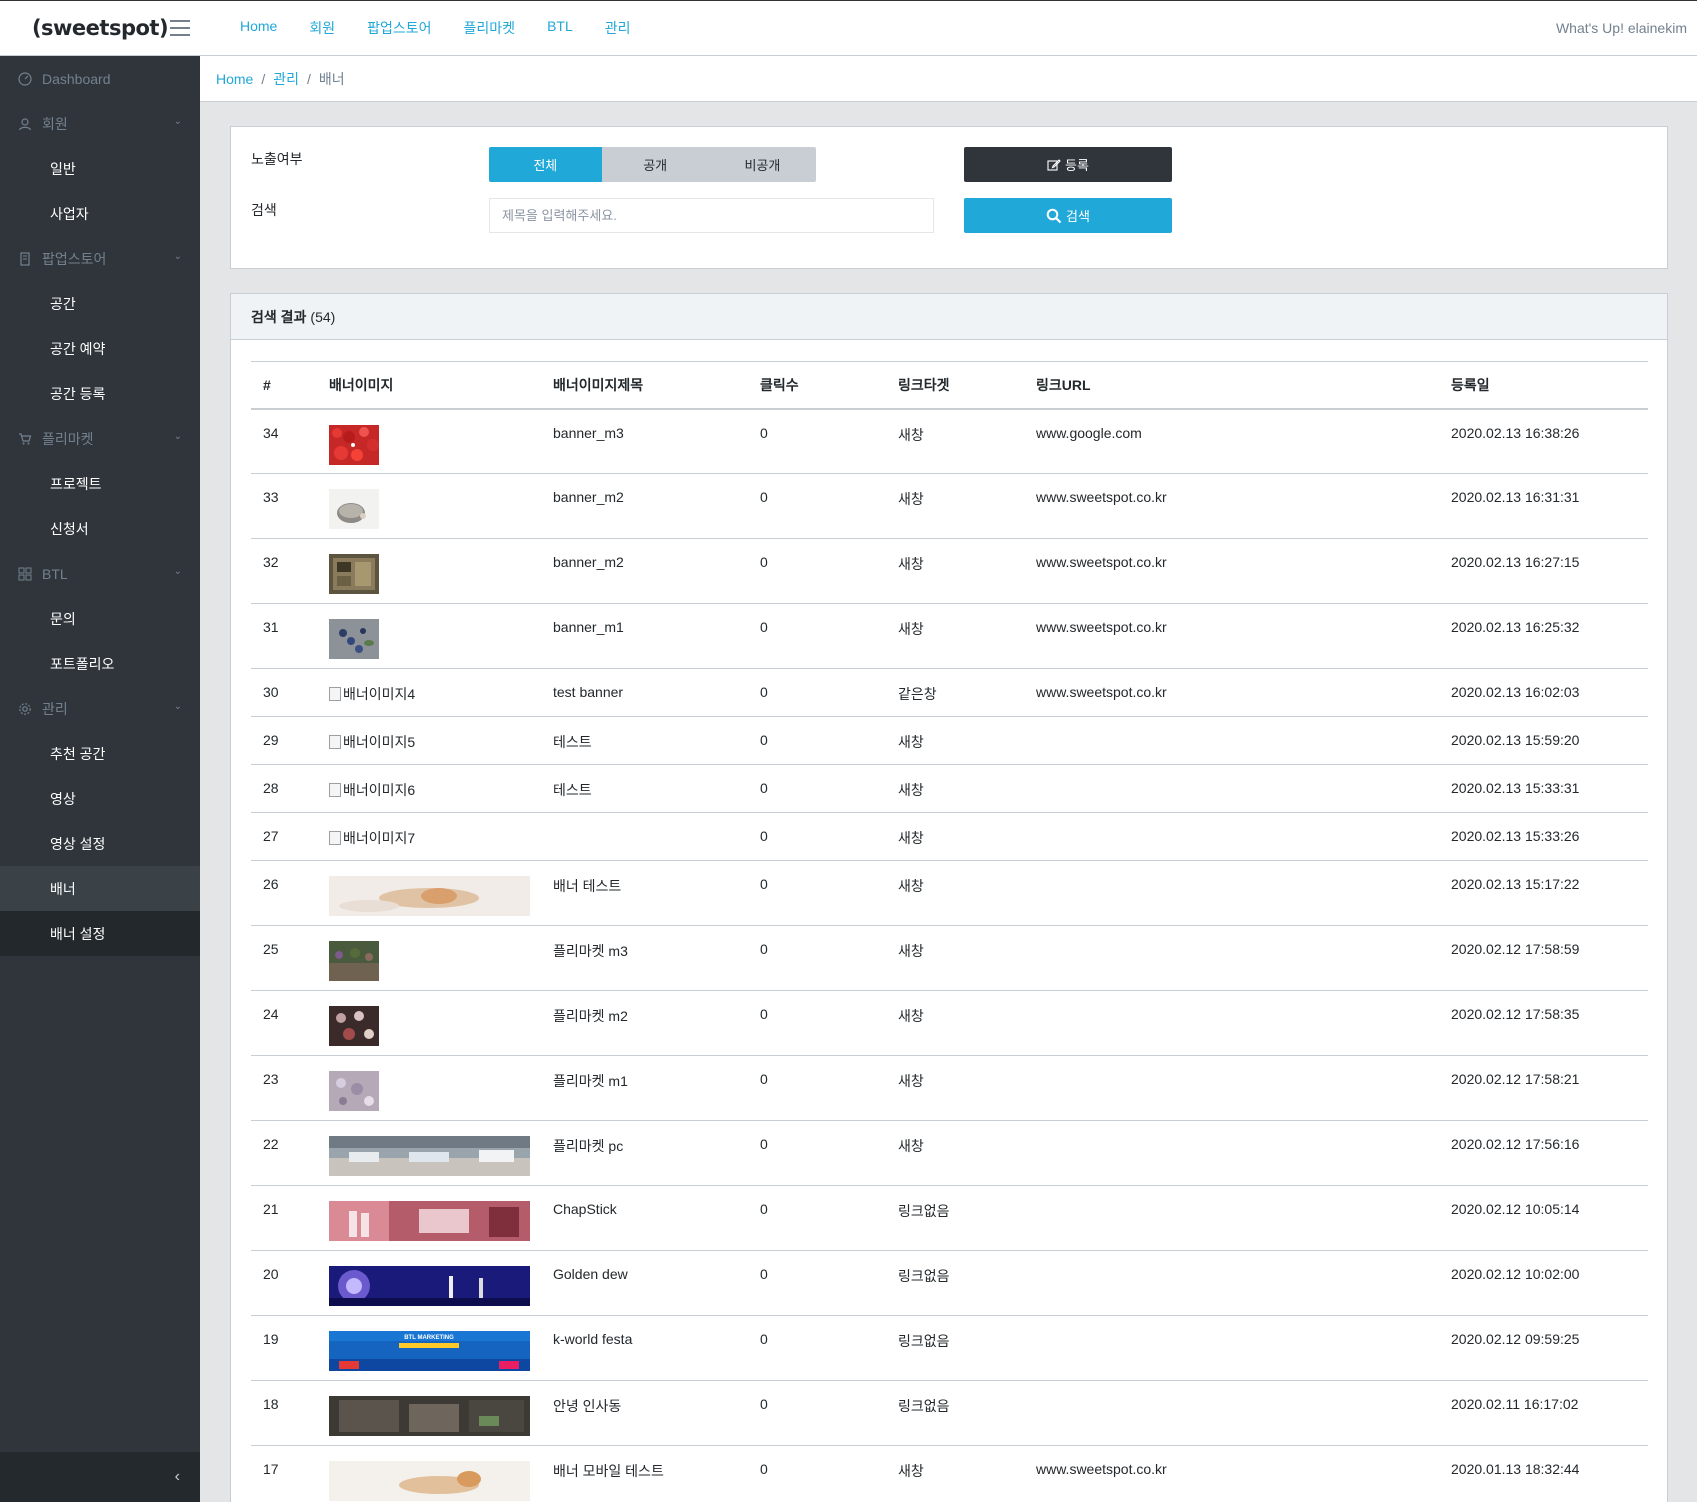 The image size is (1697, 1502). Describe the element at coordinates (1068, 164) in the screenshot. I see `register-button: 등록` at that location.